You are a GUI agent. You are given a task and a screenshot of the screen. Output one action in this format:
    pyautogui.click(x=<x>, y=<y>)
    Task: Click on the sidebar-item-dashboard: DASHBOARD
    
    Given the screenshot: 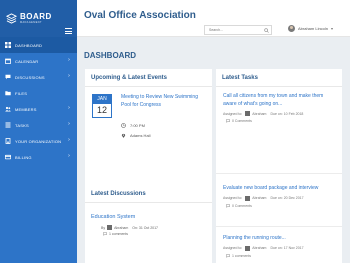 What is the action you would take?
    pyautogui.click(x=38, y=45)
    